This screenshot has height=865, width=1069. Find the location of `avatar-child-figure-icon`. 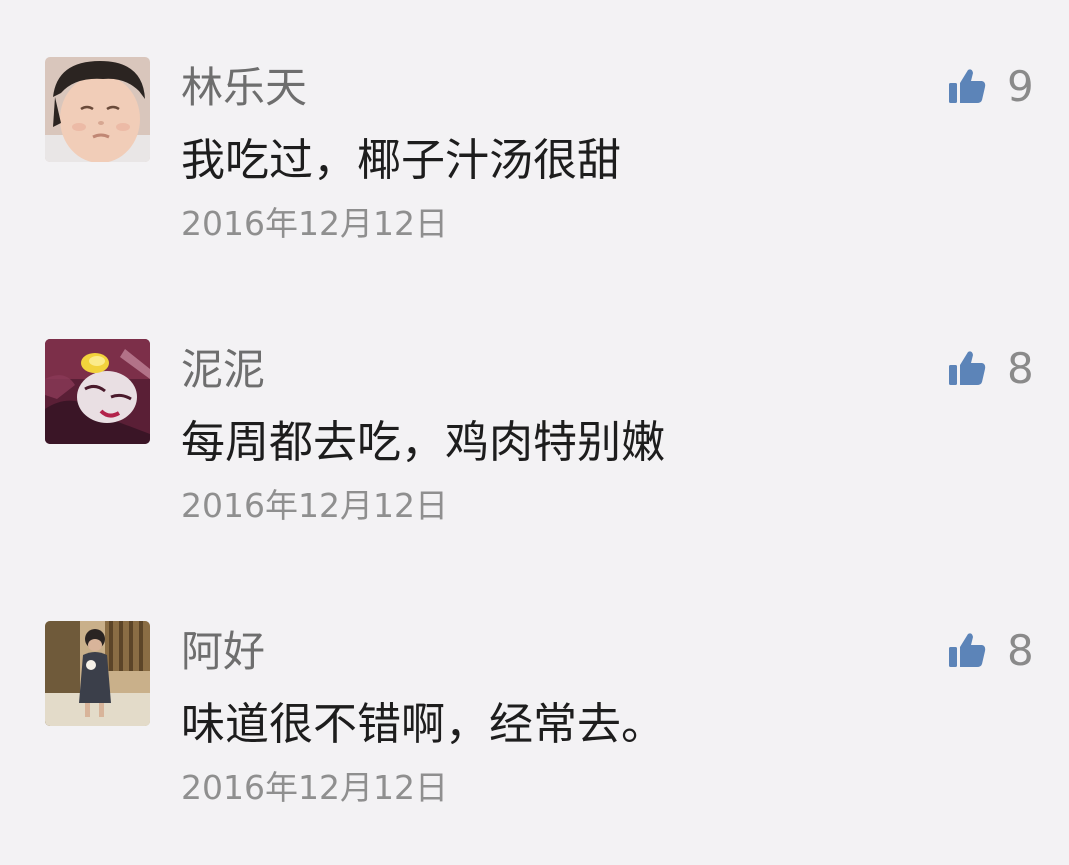

avatar-child-figure-icon is located at coordinates (97, 673).